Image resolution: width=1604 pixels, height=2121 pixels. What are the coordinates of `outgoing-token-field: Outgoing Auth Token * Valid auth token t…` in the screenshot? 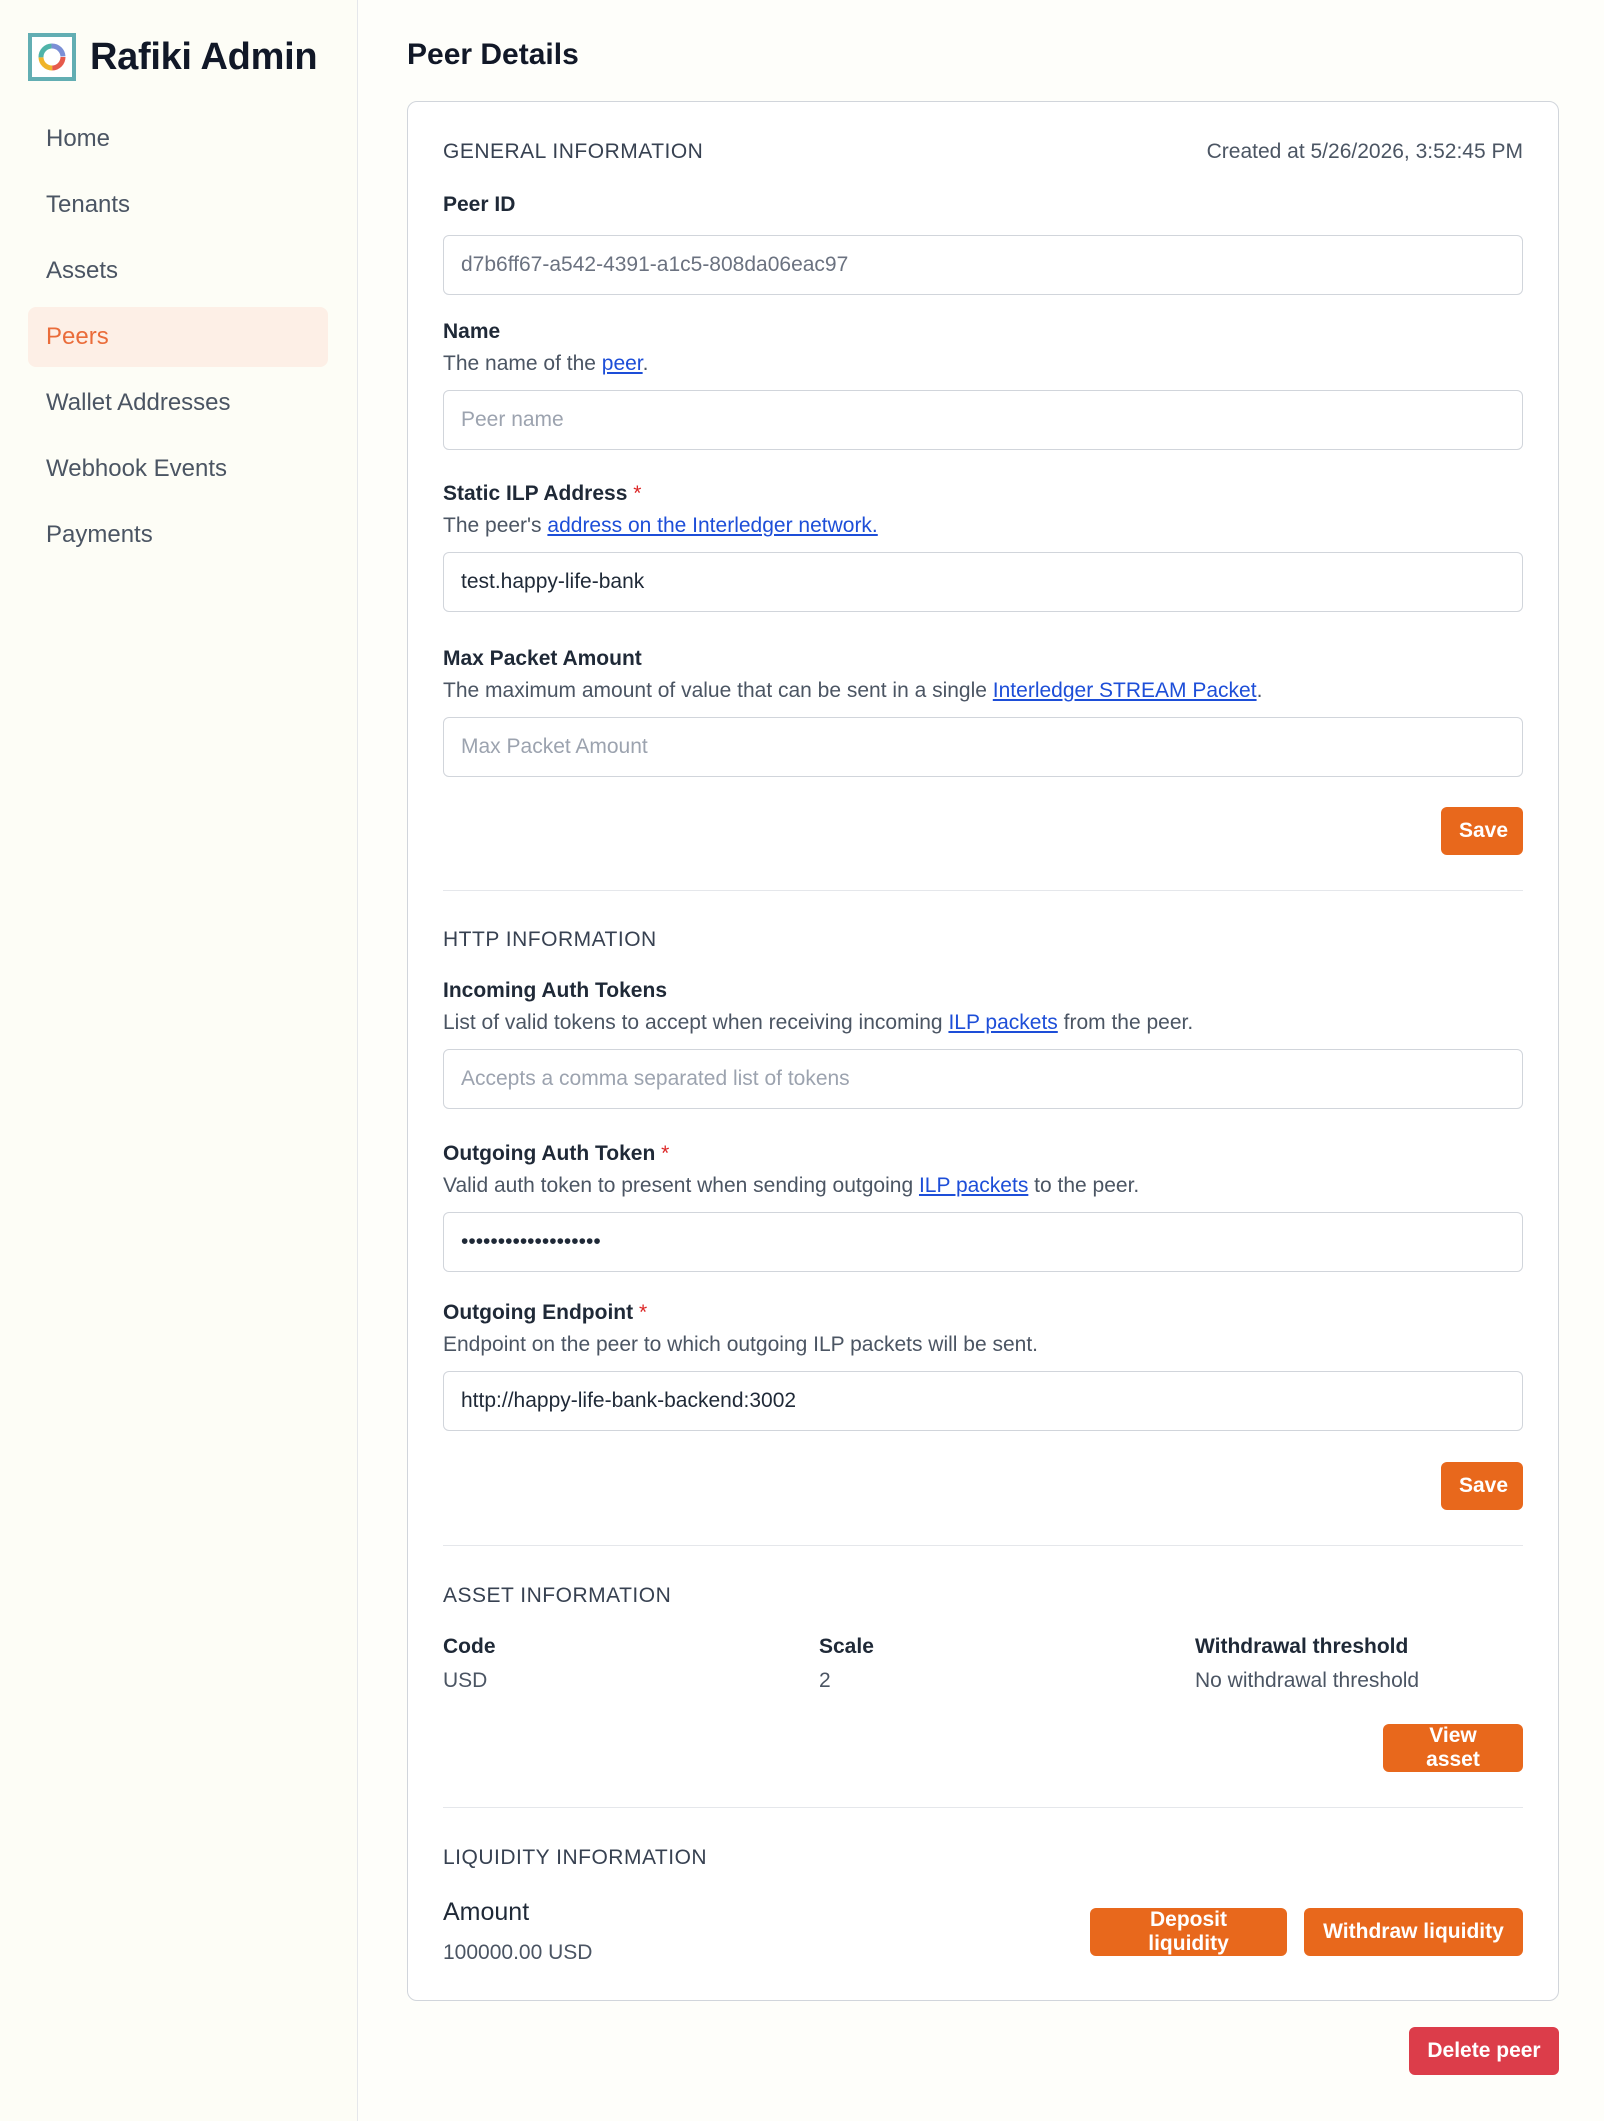 It's located at (983, 1207).